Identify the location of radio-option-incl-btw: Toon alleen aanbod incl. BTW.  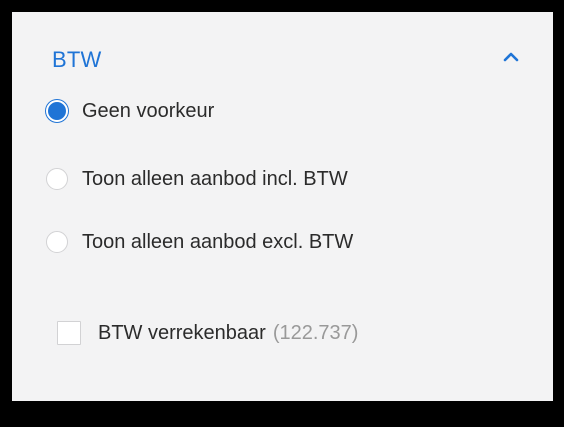
(197, 179).